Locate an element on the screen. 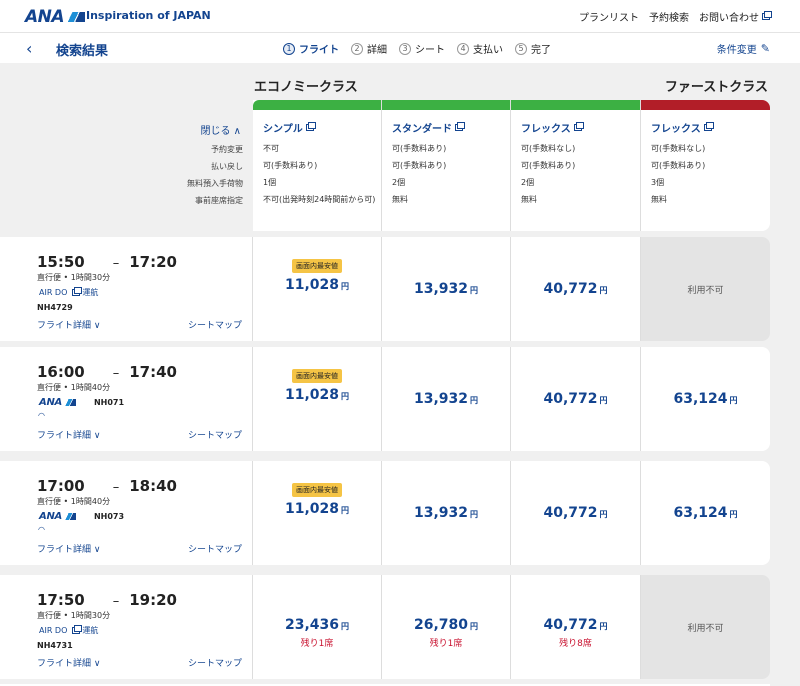 This screenshot has width=800, height=686. fare-name-first-flex: フレックス is located at coordinates (710, 127).